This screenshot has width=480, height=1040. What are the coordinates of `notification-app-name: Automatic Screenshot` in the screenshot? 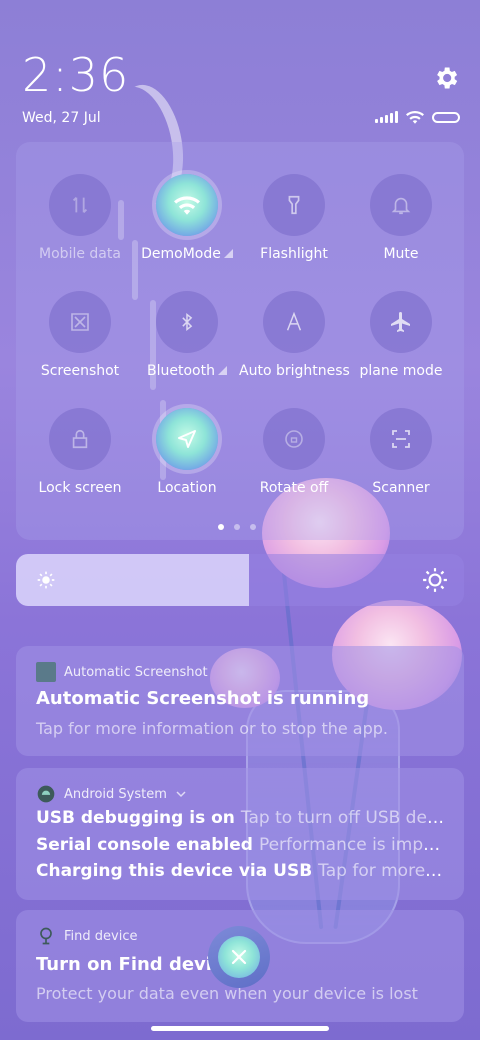 It's located at (136, 672).